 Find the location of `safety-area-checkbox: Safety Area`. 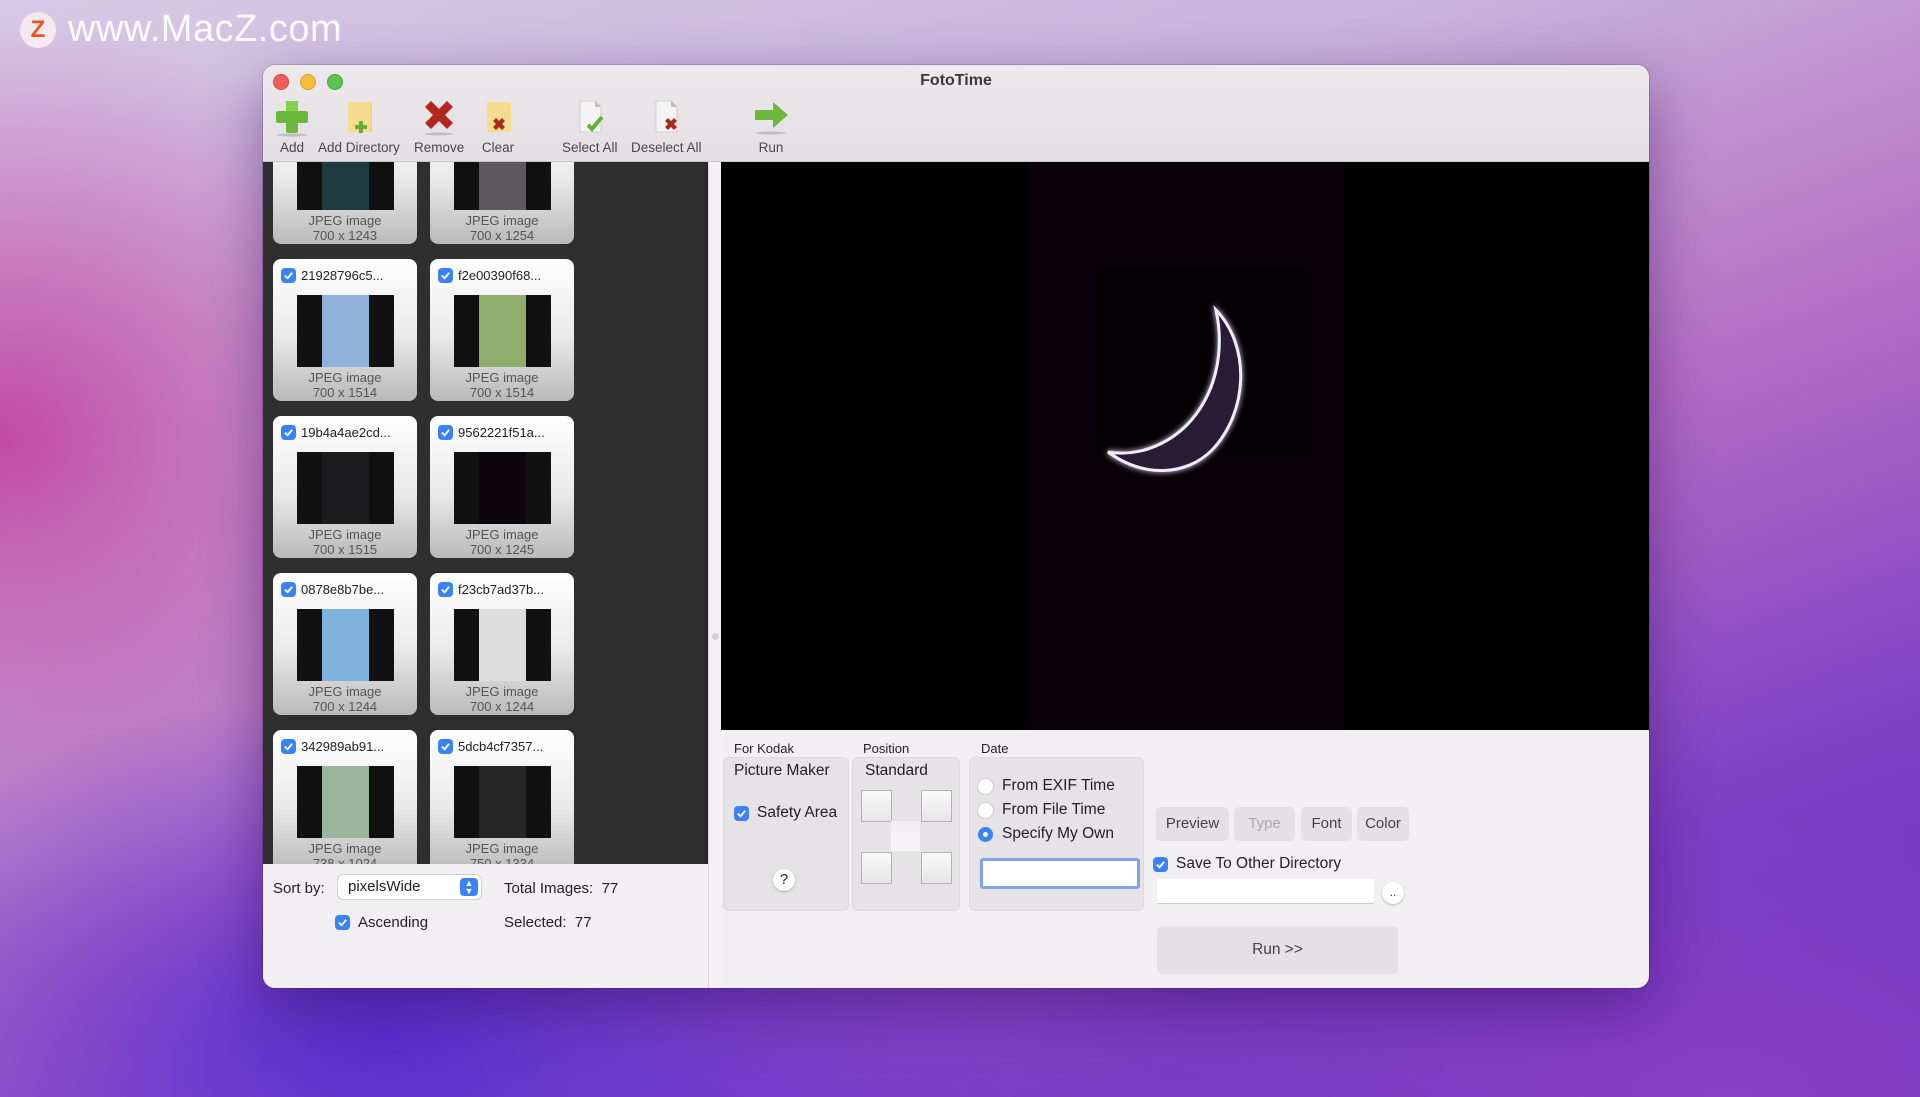

safety-area-checkbox: Safety Area is located at coordinates (785, 813).